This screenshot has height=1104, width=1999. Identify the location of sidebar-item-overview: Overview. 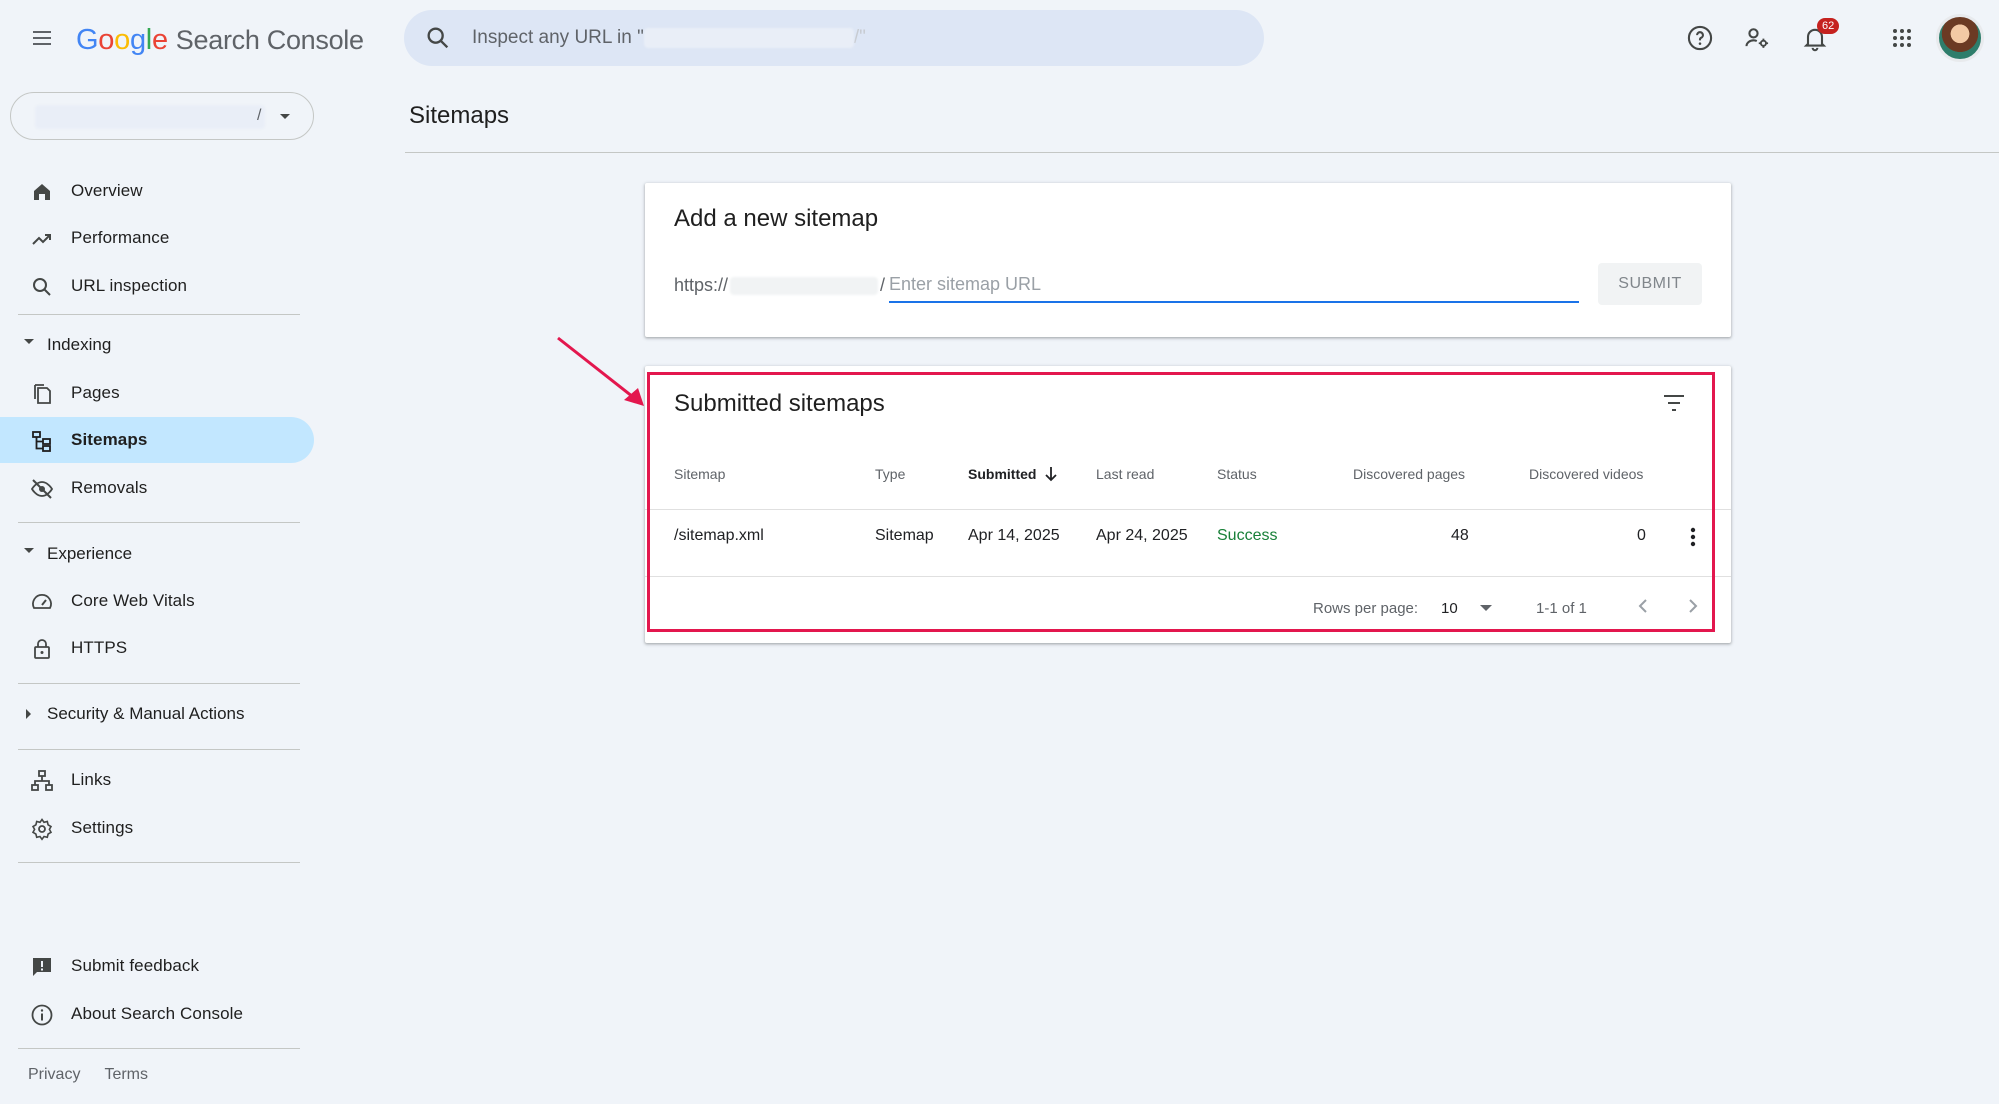
(166, 191).